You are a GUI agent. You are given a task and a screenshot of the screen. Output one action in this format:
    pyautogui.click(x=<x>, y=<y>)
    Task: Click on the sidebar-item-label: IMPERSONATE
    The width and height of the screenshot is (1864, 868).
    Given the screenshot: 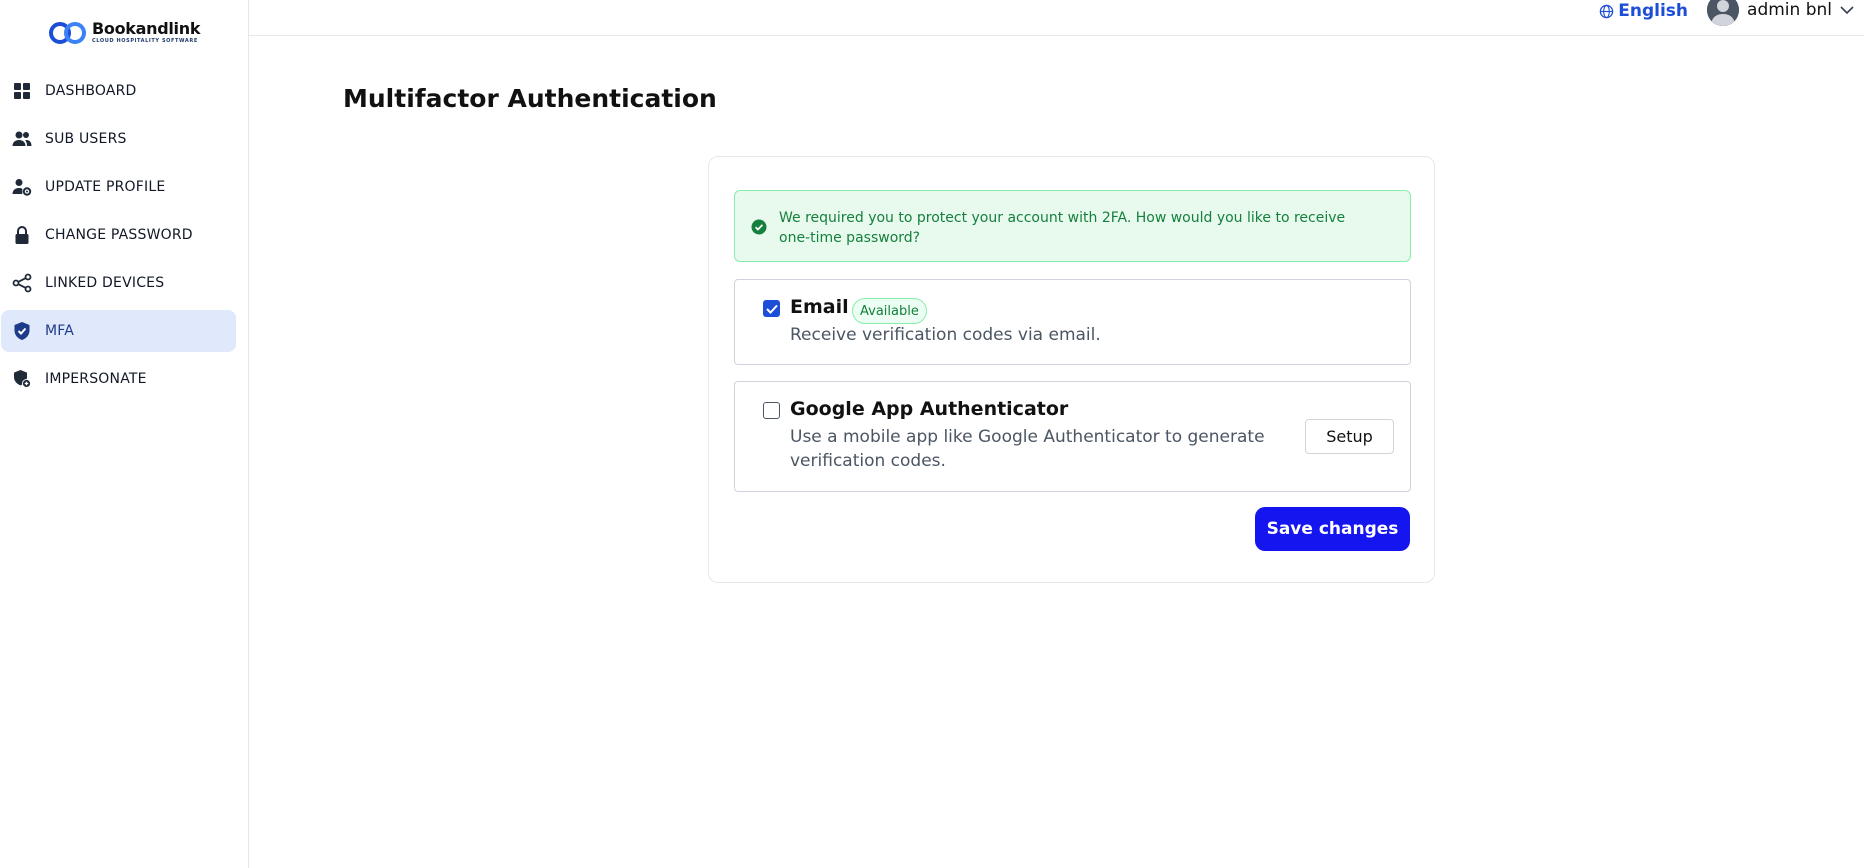 What is the action you would take?
    pyautogui.click(x=96, y=379)
    